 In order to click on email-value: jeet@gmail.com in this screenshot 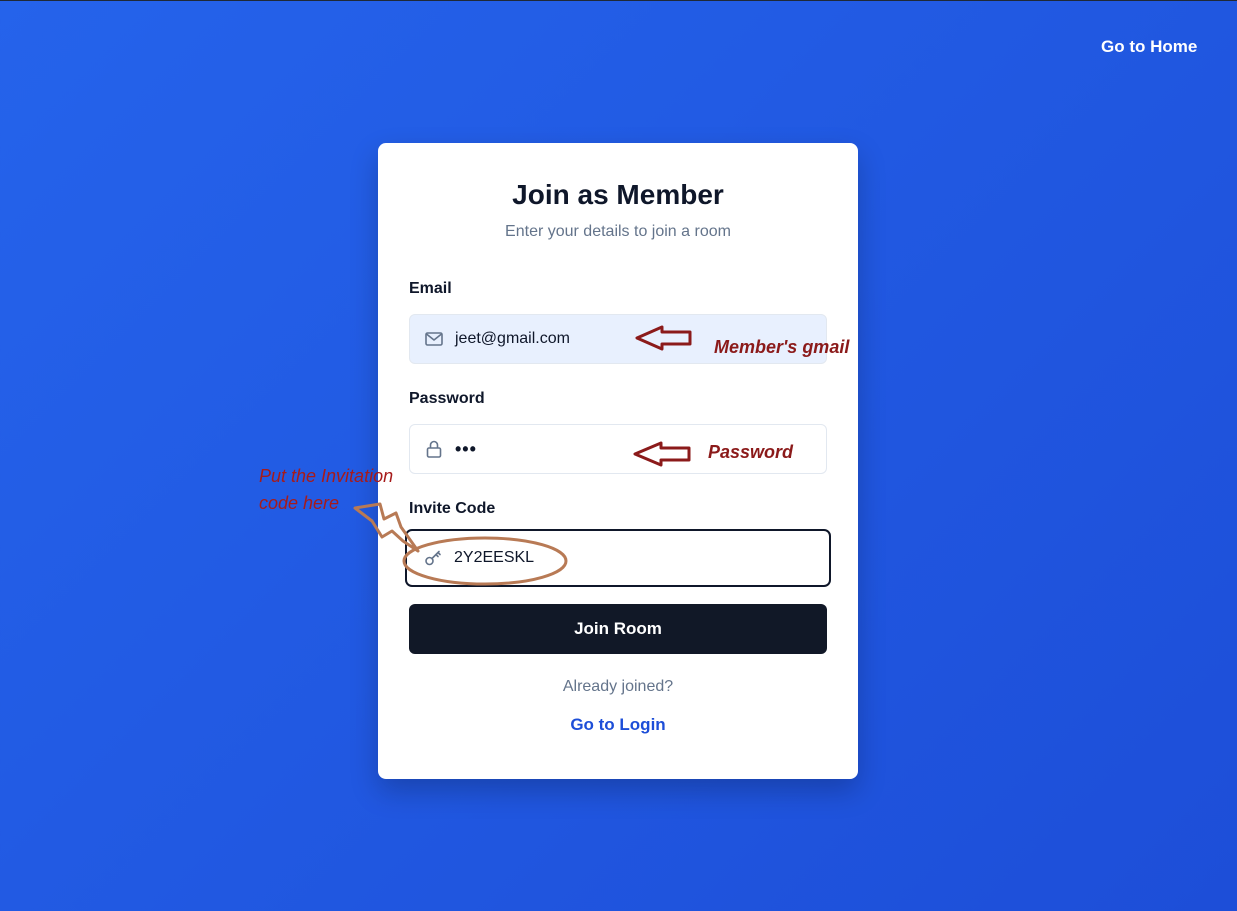, I will do `click(512, 338)`.